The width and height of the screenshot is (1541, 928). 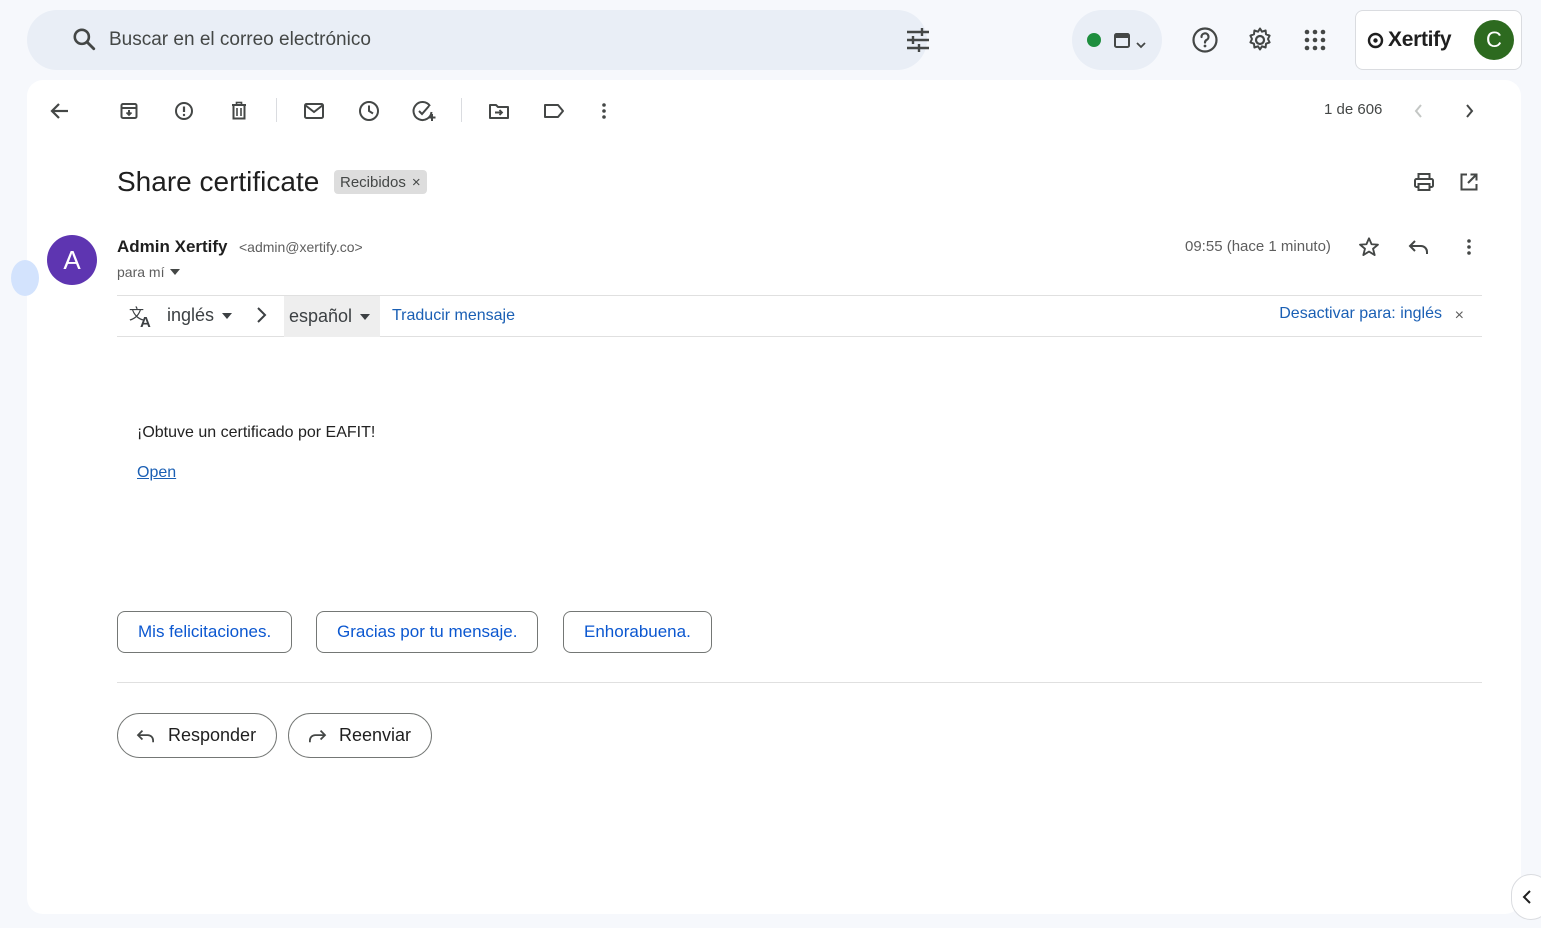 I want to click on status-selector, so click(x=1117, y=40).